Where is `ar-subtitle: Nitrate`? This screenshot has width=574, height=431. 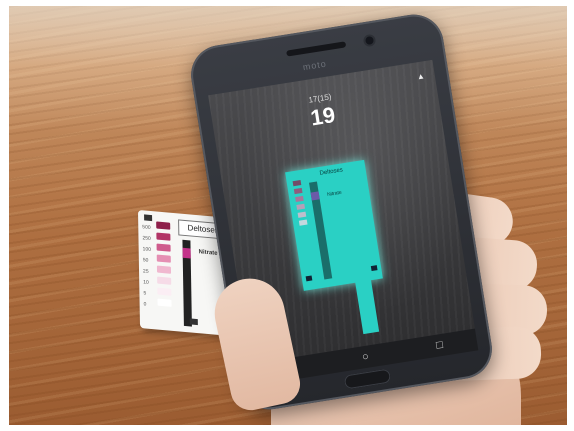 ar-subtitle: Nitrate is located at coordinates (334, 193).